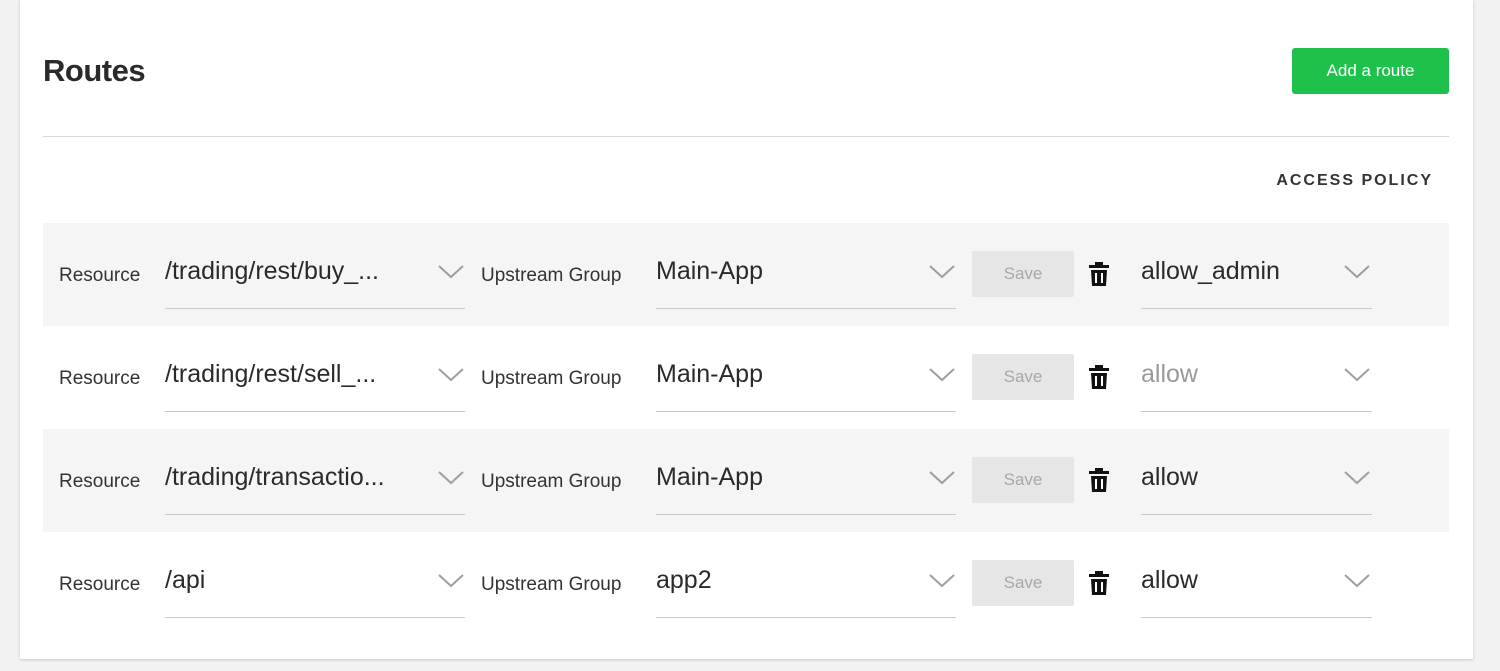 This screenshot has width=1500, height=671. What do you see at coordinates (1370, 71) in the screenshot?
I see `add-route-button: Add a route` at bounding box center [1370, 71].